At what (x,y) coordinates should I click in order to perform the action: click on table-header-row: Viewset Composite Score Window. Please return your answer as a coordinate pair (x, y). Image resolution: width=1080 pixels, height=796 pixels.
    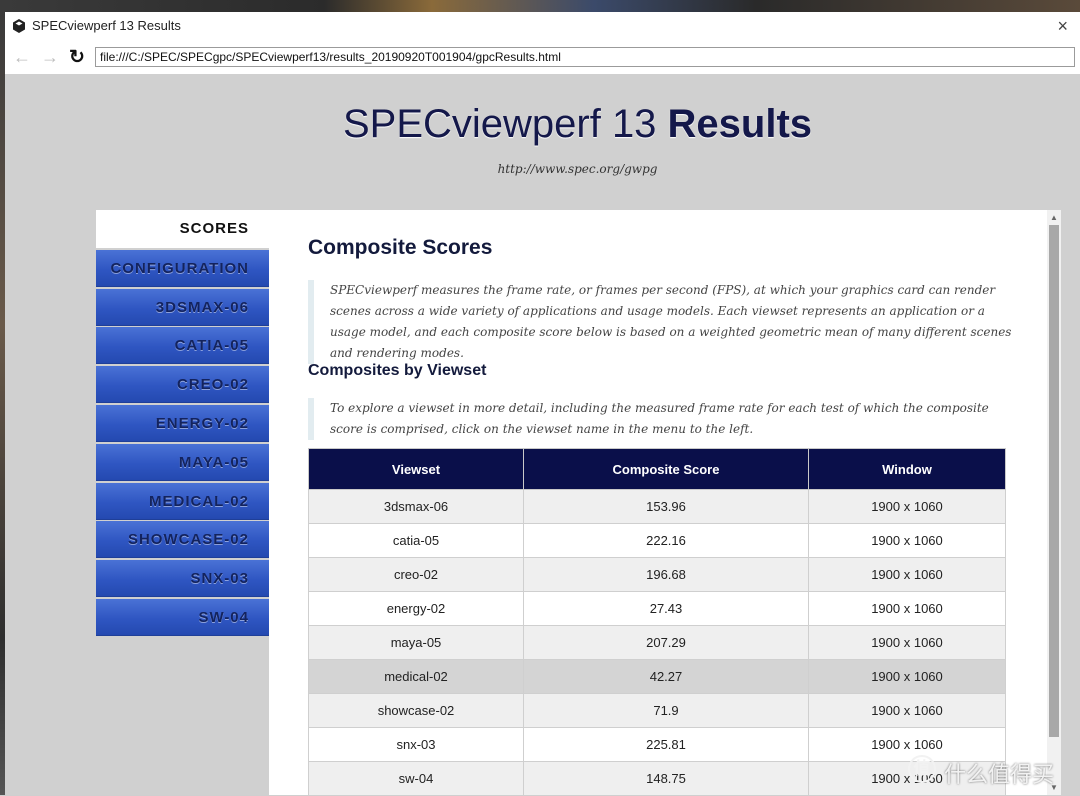
    Looking at the image, I should click on (657, 469).